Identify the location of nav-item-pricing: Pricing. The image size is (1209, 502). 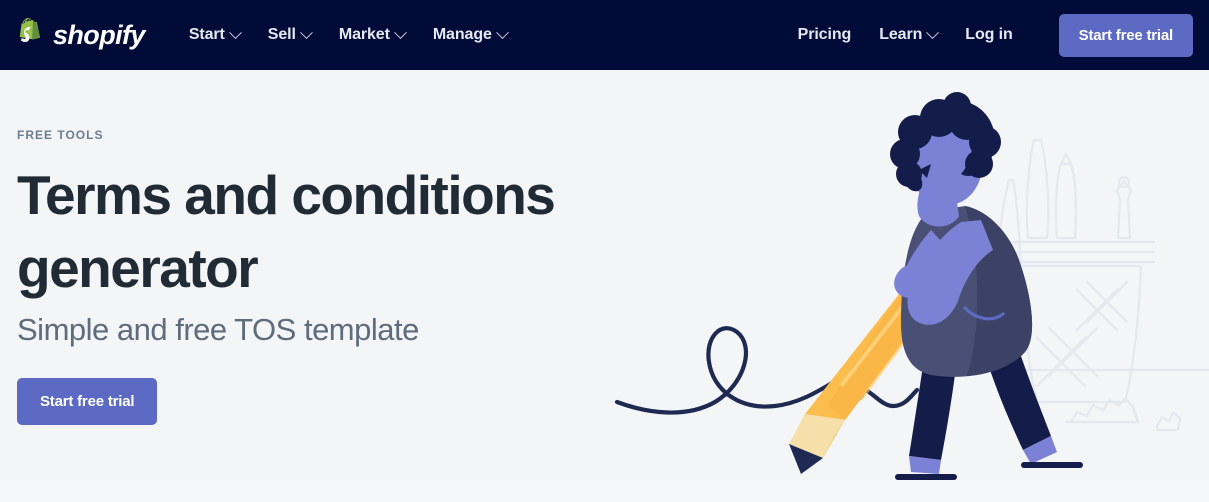
(825, 35).